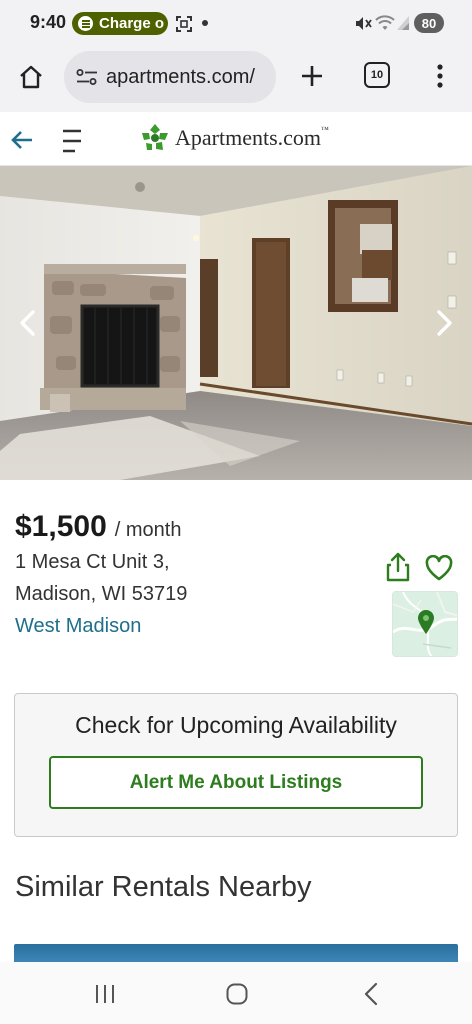 The height and width of the screenshot is (1024, 472). Describe the element at coordinates (403, 23) in the screenshot. I see `signal-icon` at that location.